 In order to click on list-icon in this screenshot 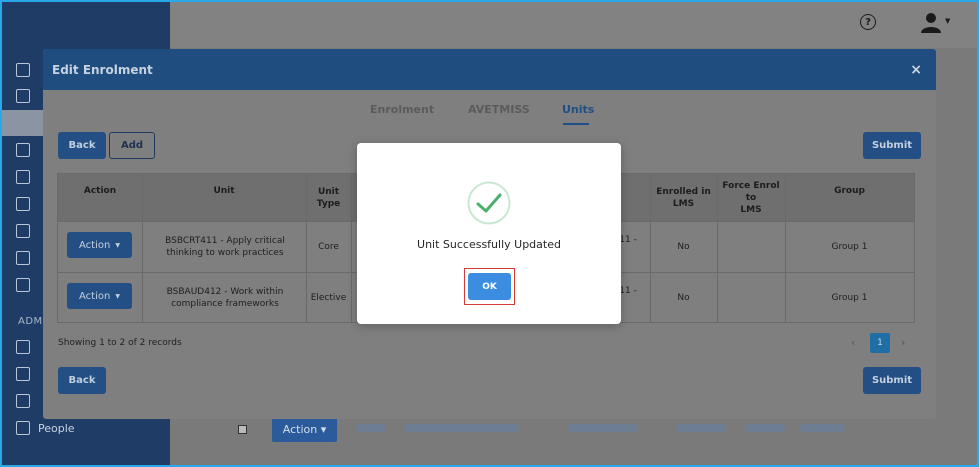, I will do `click(23, 374)`.